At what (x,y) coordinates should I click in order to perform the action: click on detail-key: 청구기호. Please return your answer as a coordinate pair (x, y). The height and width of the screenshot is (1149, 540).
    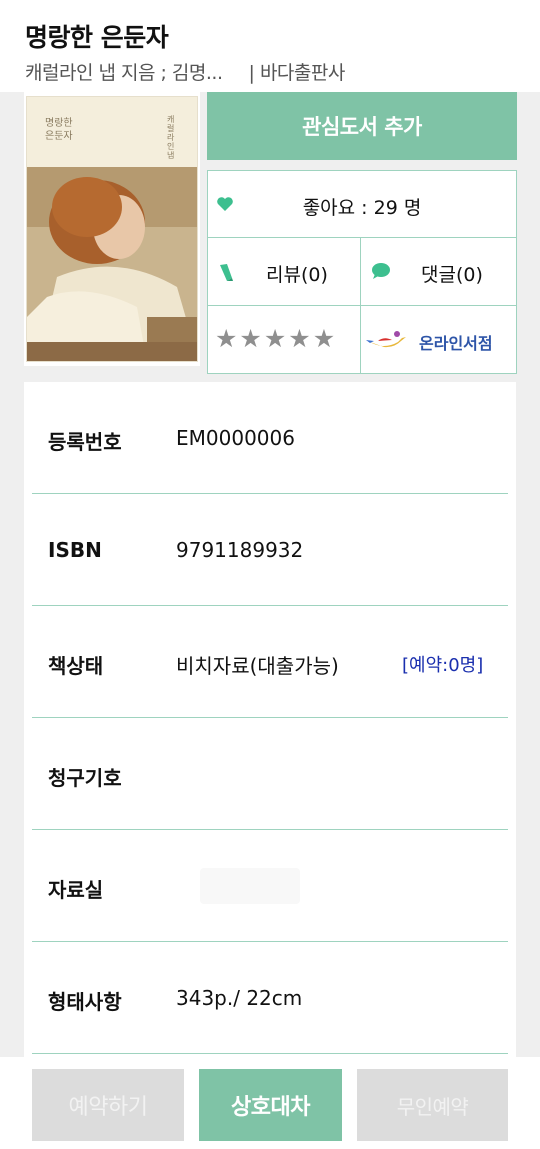
    Looking at the image, I should click on (85, 778).